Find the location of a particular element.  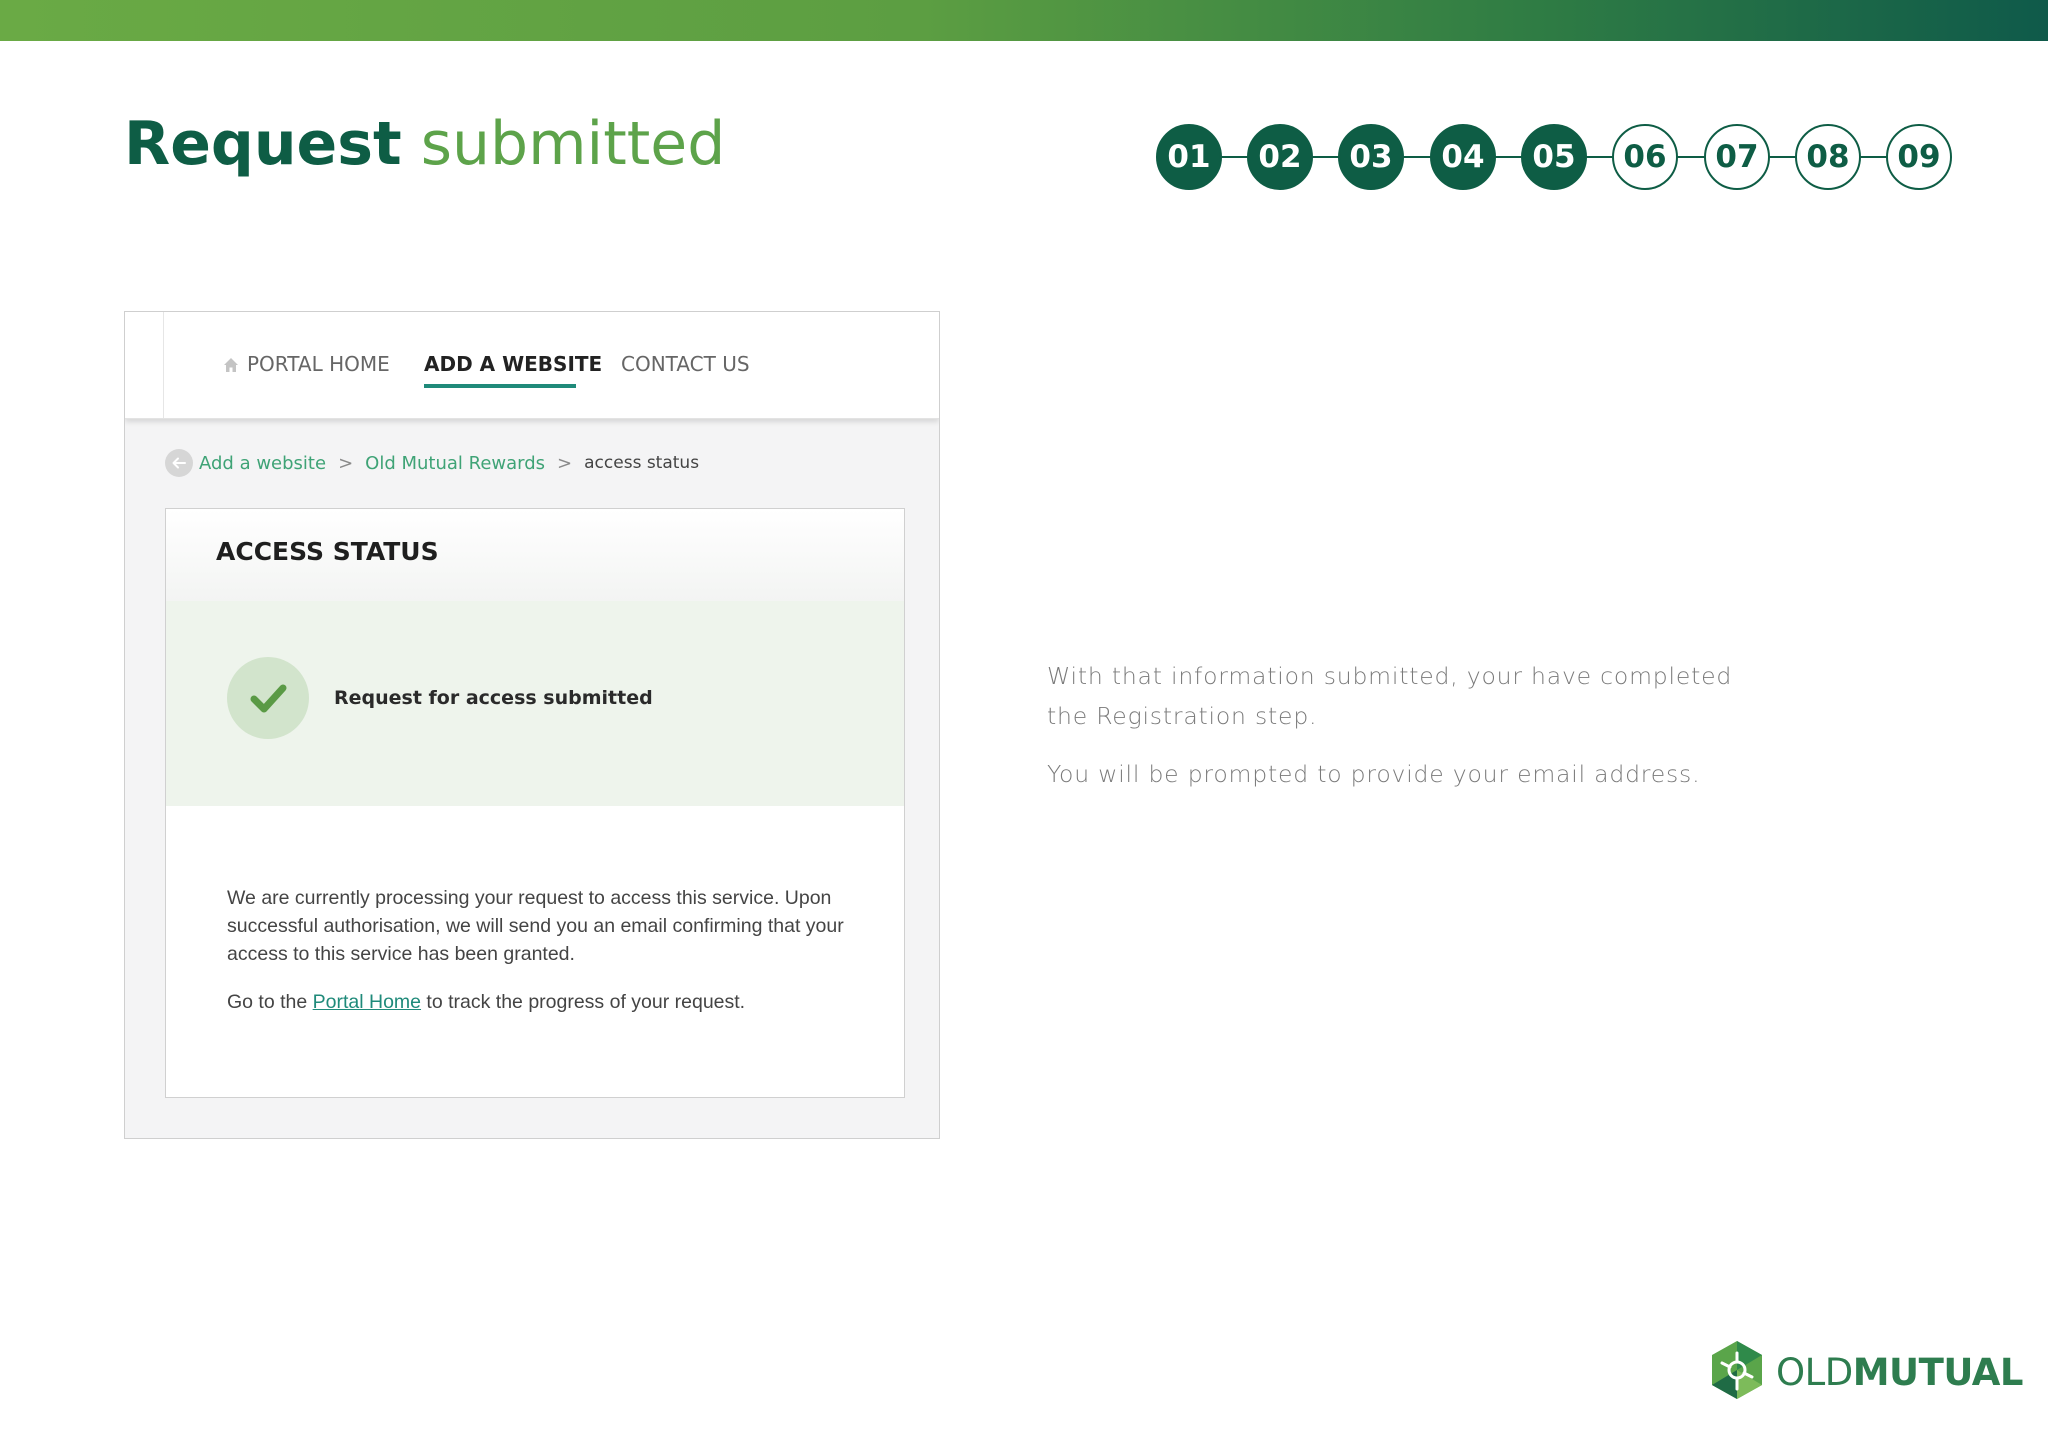

old-mutual-logo: OLDMUTUAL is located at coordinates (1865, 1372).